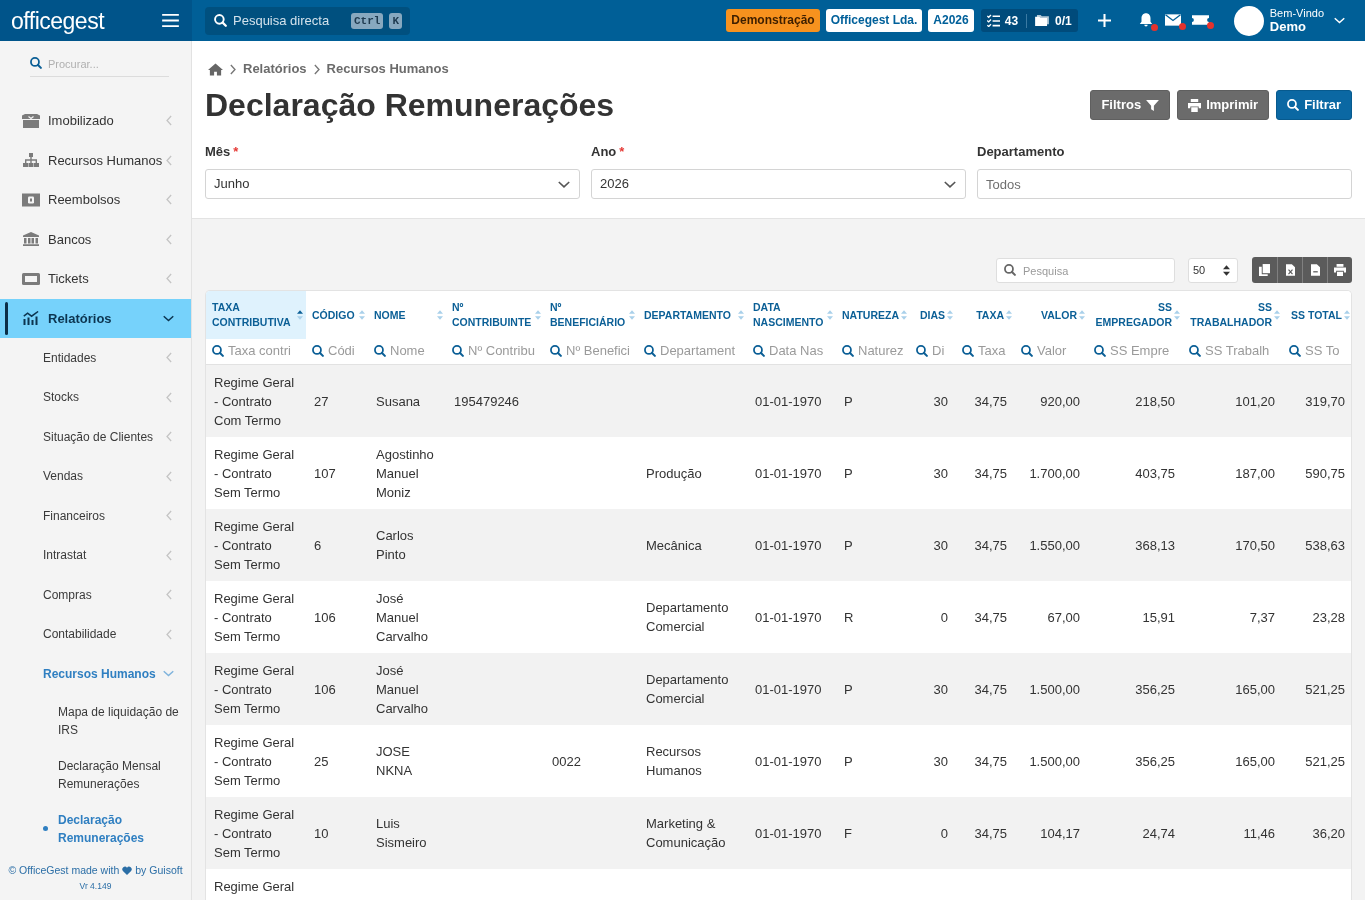 The image size is (1365, 900). Describe the element at coordinates (95, 279) in the screenshot. I see `sidebar-item: Tickets` at that location.